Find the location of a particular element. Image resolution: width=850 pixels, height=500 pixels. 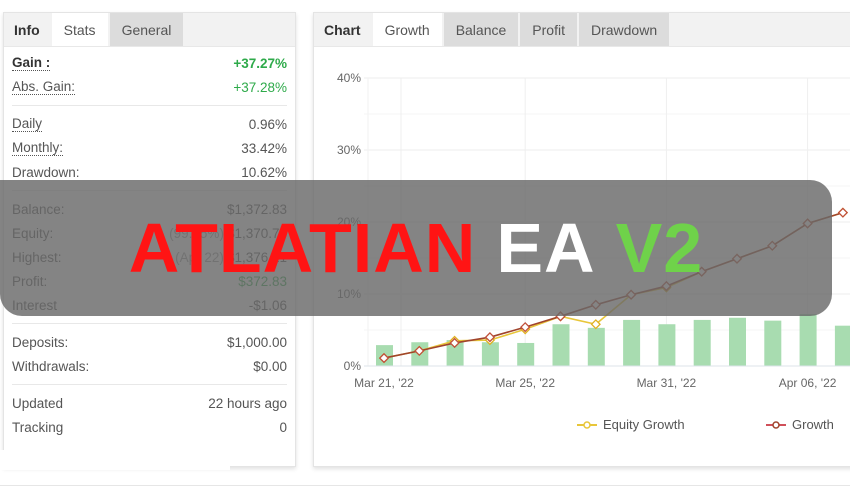

stat-daily: Daily 0.96% is located at coordinates (149, 124).